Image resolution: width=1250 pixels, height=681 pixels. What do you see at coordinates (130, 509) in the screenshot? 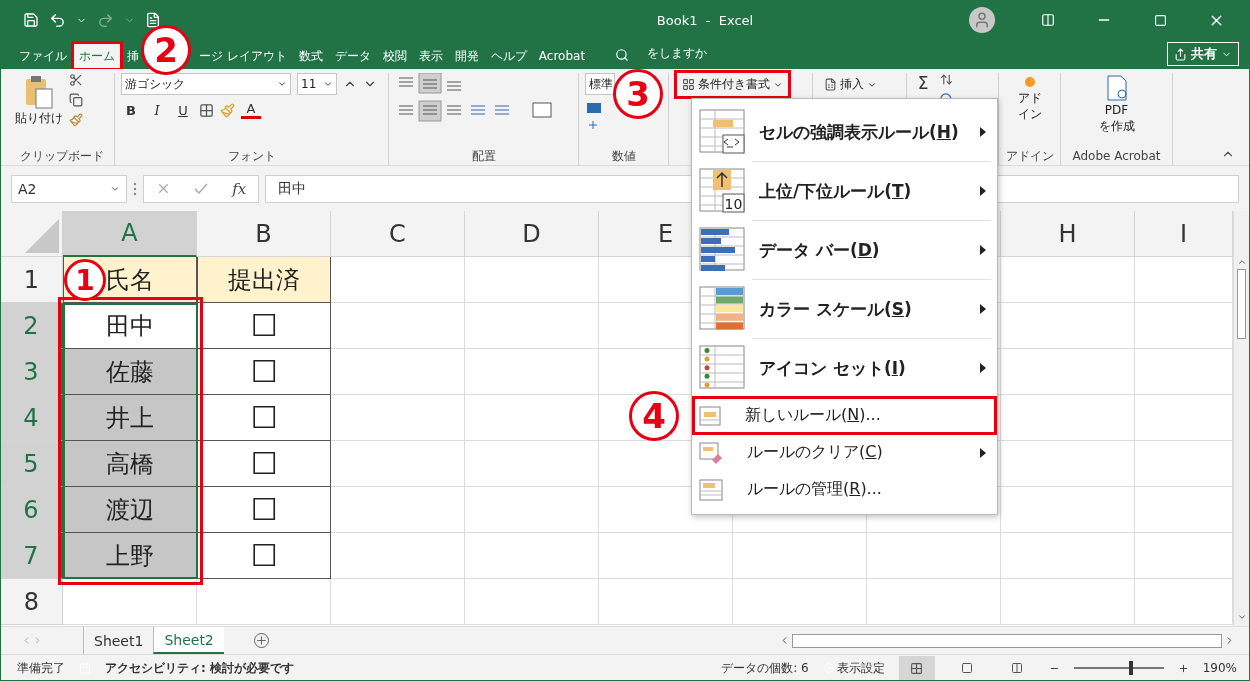
I see `cell-text: 渡辺` at bounding box center [130, 509].